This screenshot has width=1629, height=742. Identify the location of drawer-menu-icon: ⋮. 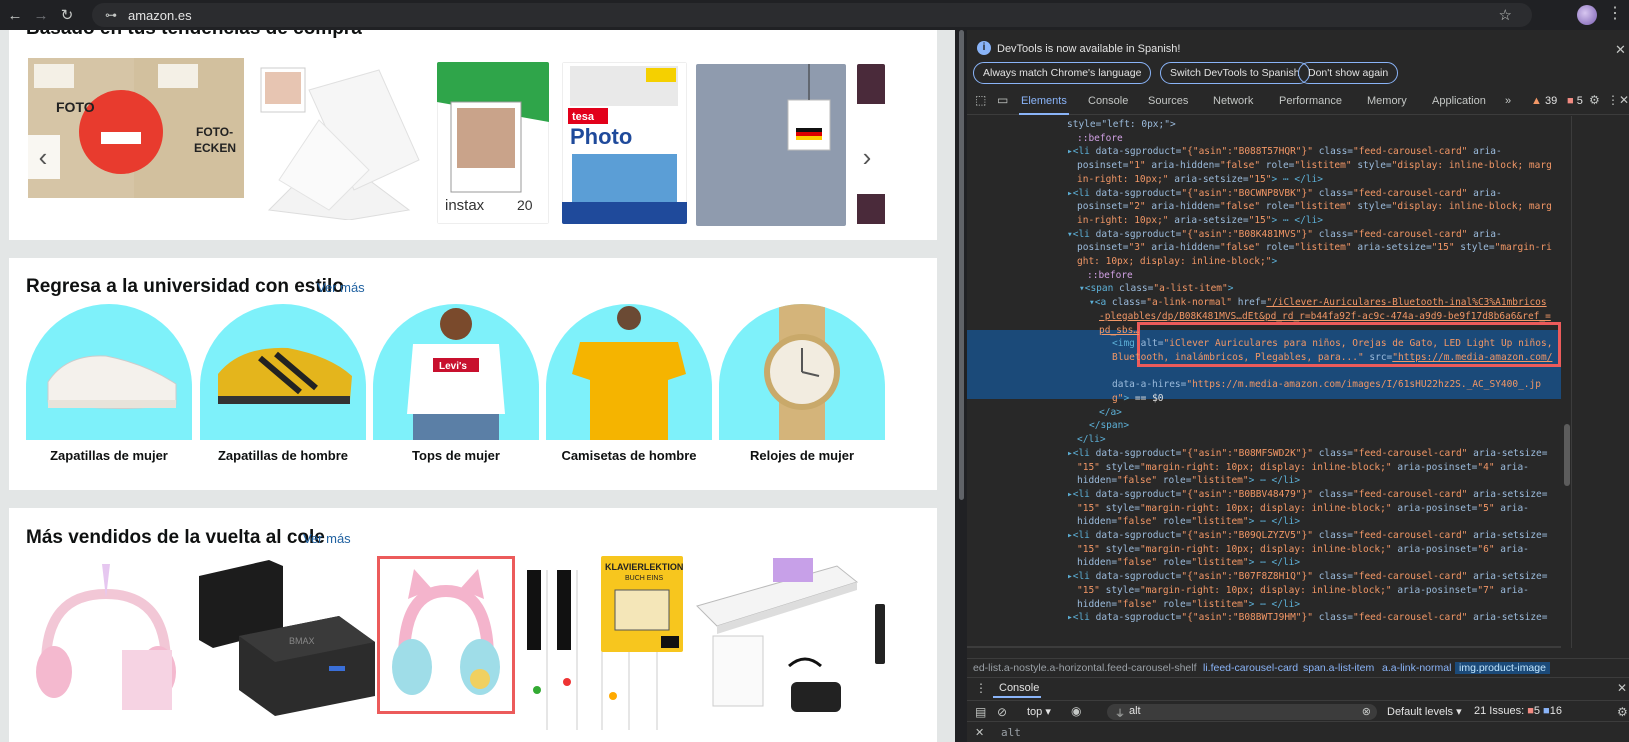
(981, 688).